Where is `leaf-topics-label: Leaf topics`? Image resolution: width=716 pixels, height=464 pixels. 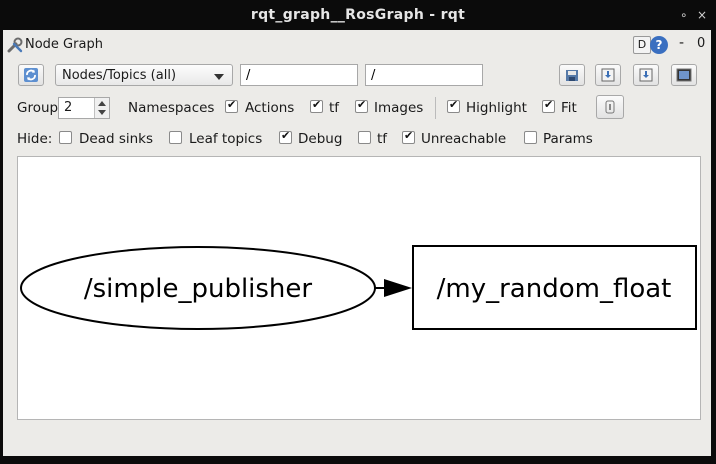
leaf-topics-label: Leaf topics is located at coordinates (226, 139).